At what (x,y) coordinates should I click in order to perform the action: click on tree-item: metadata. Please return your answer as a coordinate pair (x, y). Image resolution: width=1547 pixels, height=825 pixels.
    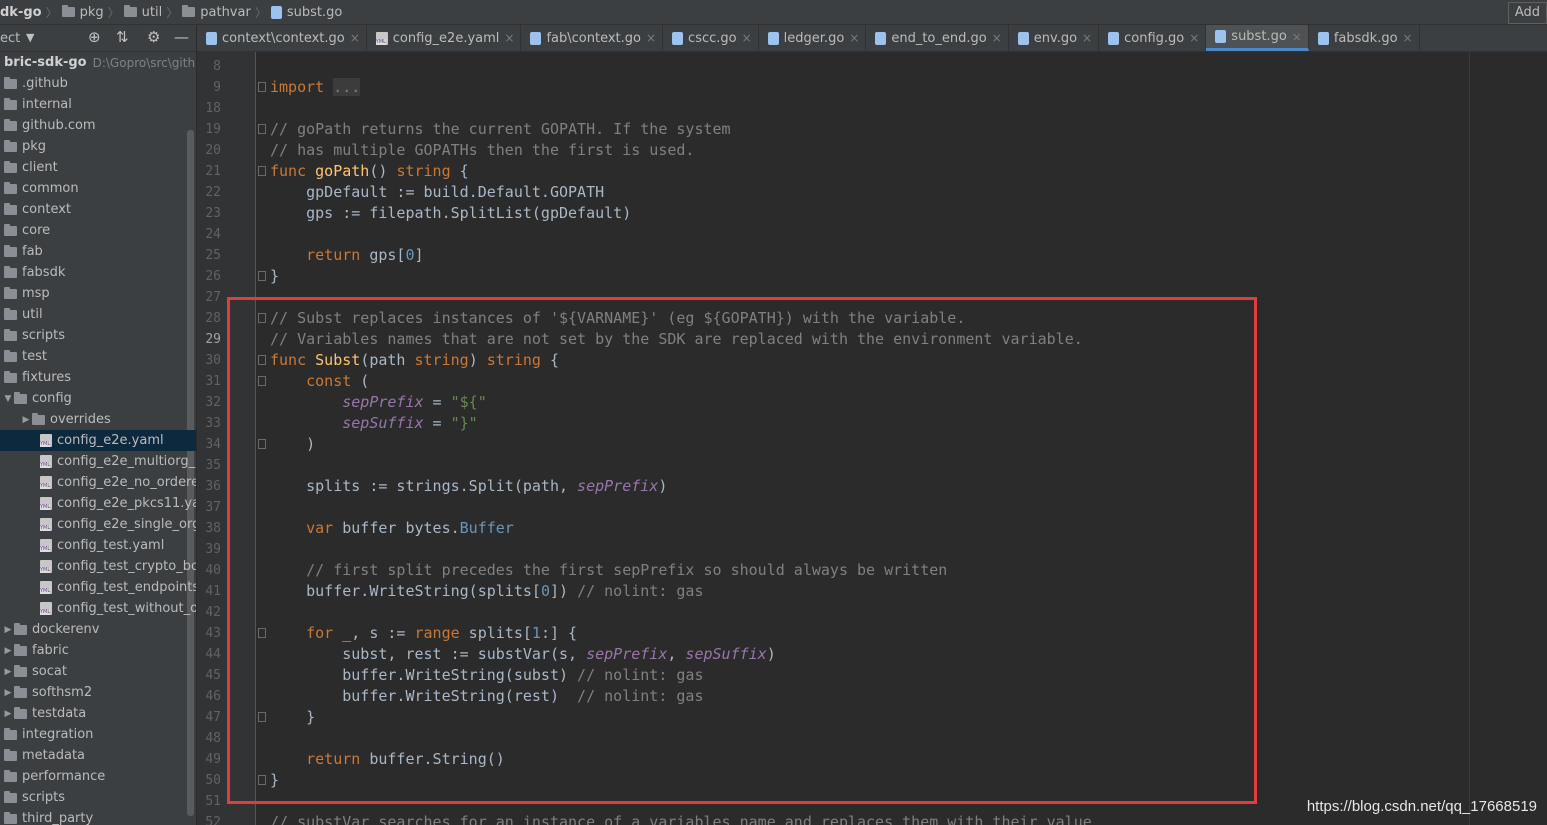
    Looking at the image, I should click on (98, 755).